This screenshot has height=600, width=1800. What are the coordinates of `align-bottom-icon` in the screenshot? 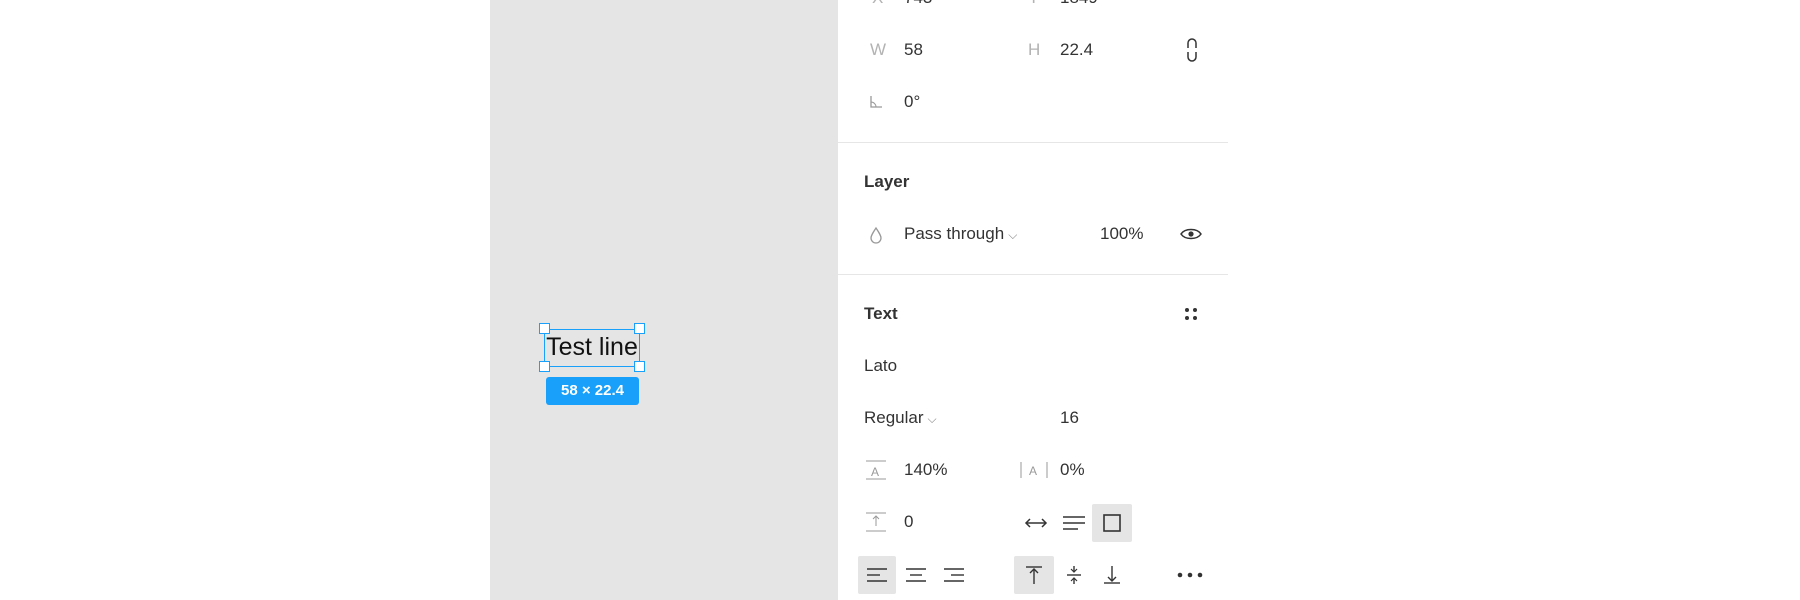 It's located at (1112, 575).